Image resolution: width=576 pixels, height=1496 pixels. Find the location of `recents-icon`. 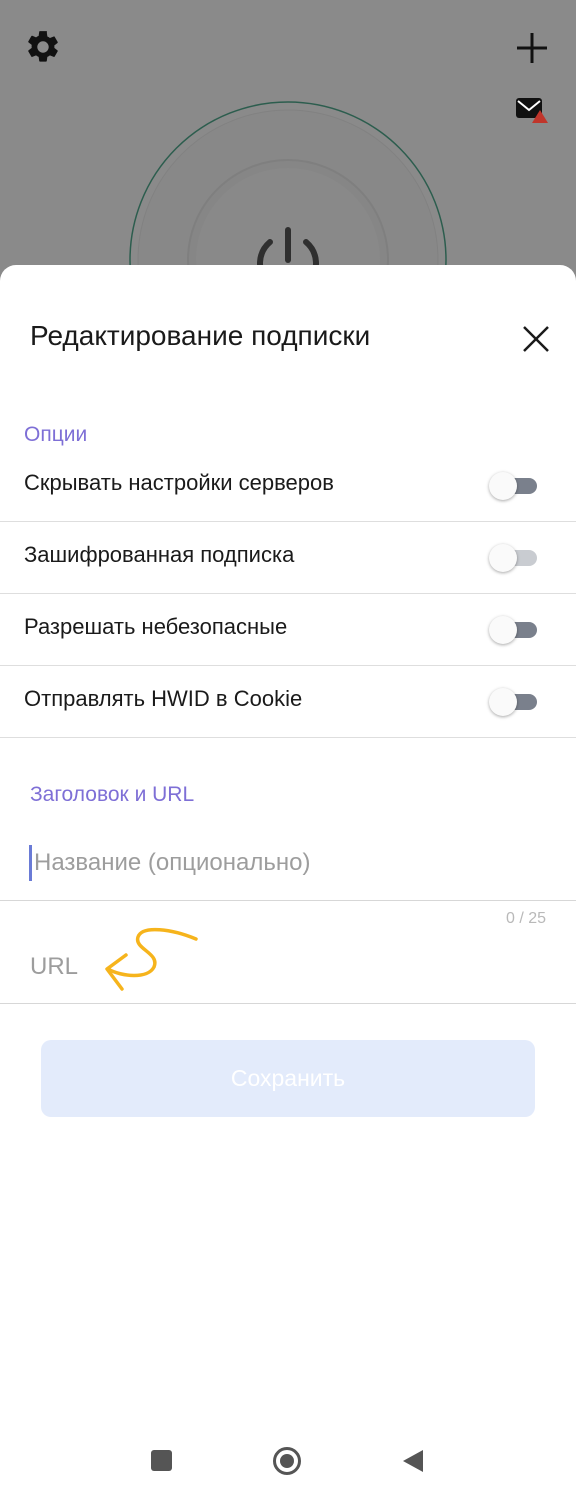

recents-icon is located at coordinates (161, 1460).